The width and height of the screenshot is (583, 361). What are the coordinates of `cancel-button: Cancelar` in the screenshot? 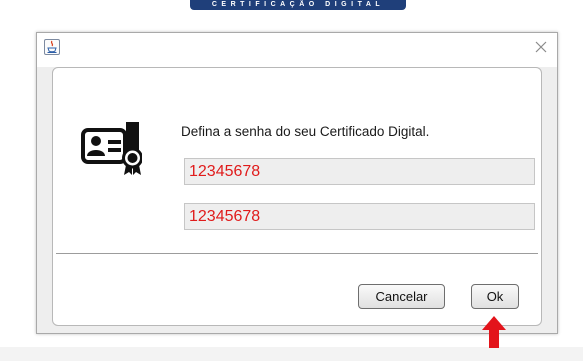 It's located at (401, 296).